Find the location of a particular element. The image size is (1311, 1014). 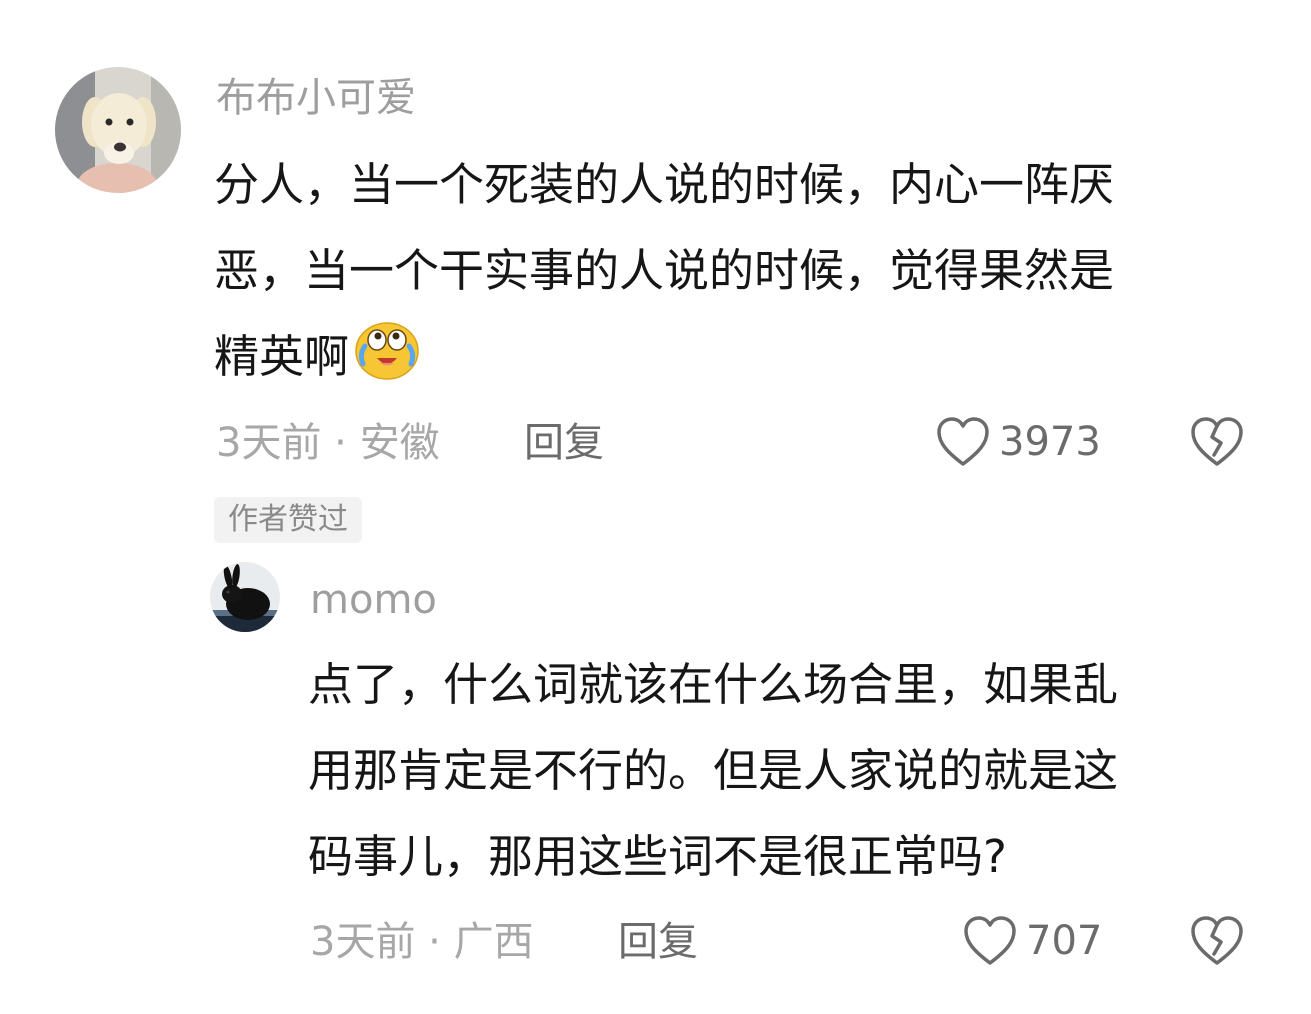

comment-time-location: 3天前 · 安徽 is located at coordinates (328, 443).